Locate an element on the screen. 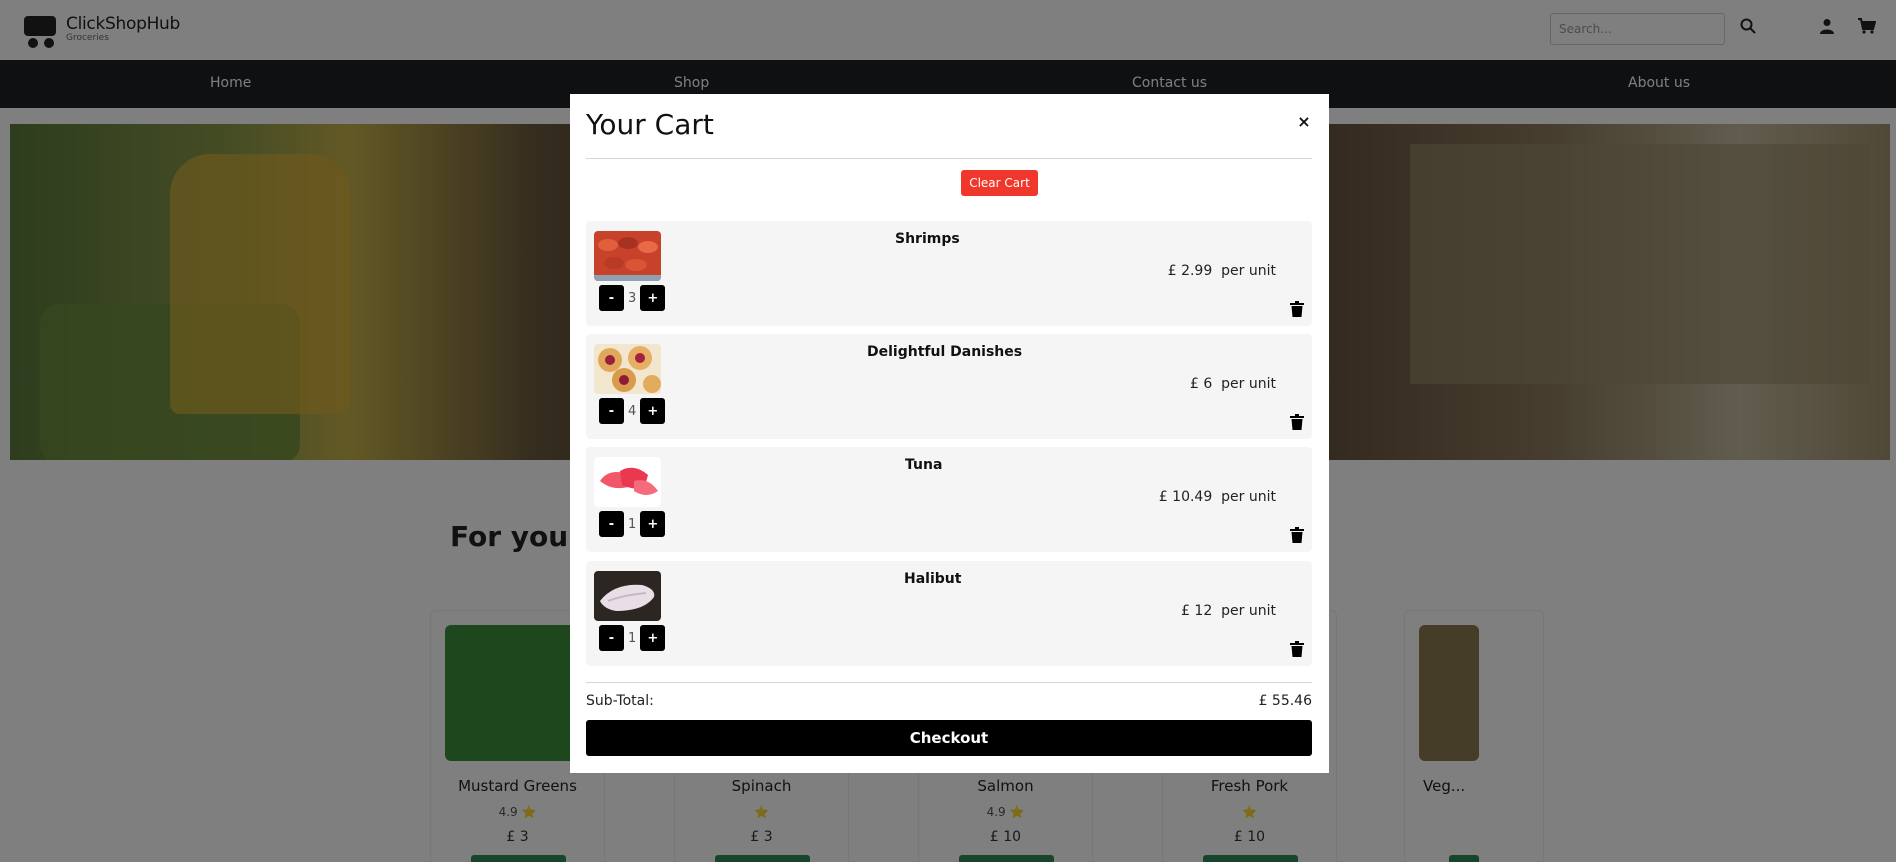 The height and width of the screenshot is (862, 1896). cart-item: - 3 + Shrimps £ 2.99 per unit is located at coordinates (949, 273).